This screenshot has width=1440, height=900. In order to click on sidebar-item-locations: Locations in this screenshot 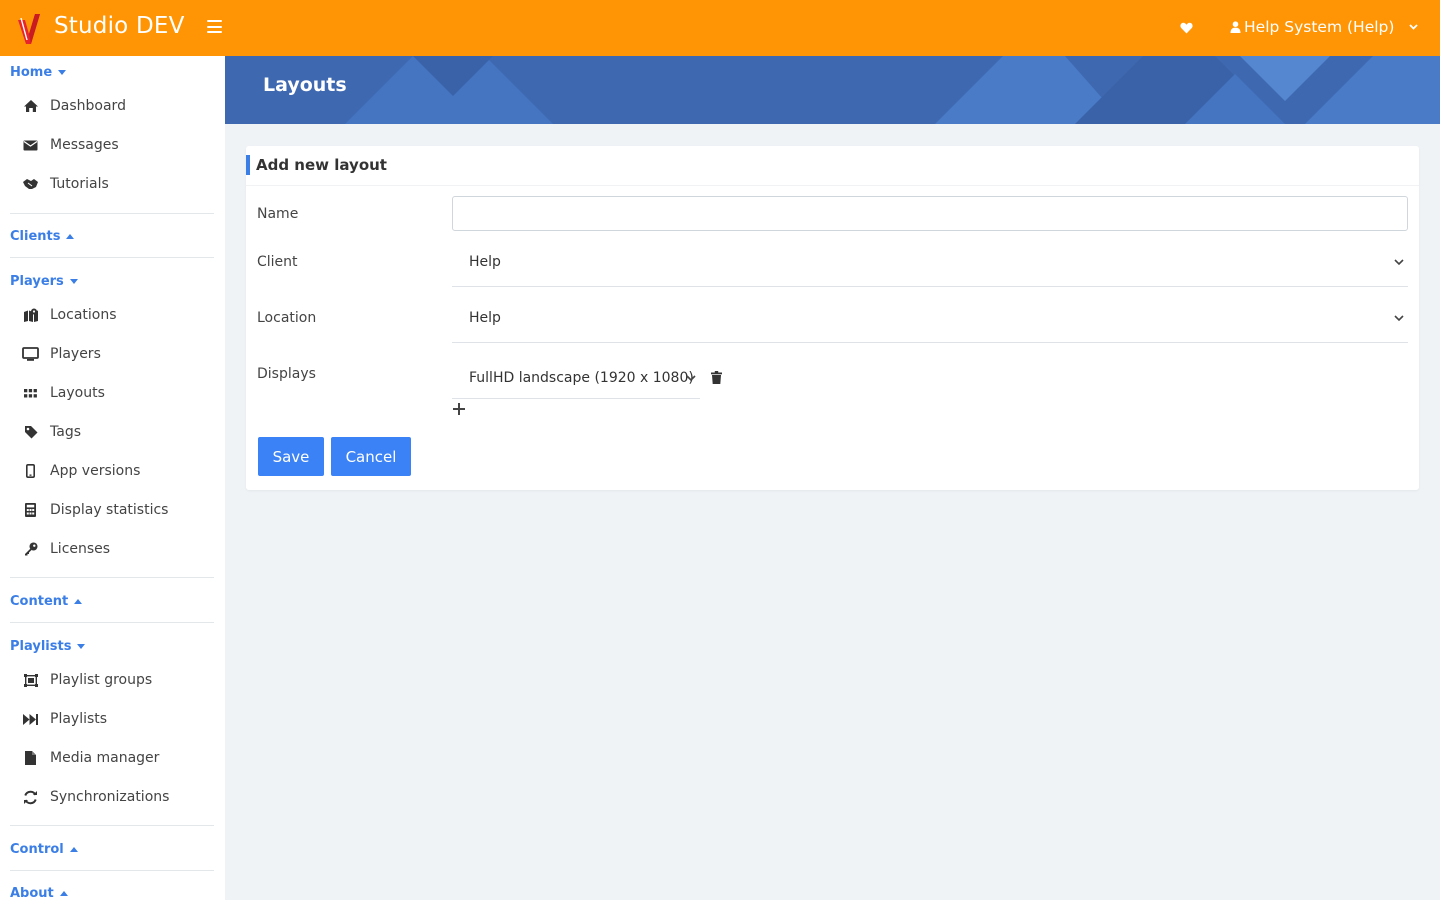, I will do `click(122, 315)`.